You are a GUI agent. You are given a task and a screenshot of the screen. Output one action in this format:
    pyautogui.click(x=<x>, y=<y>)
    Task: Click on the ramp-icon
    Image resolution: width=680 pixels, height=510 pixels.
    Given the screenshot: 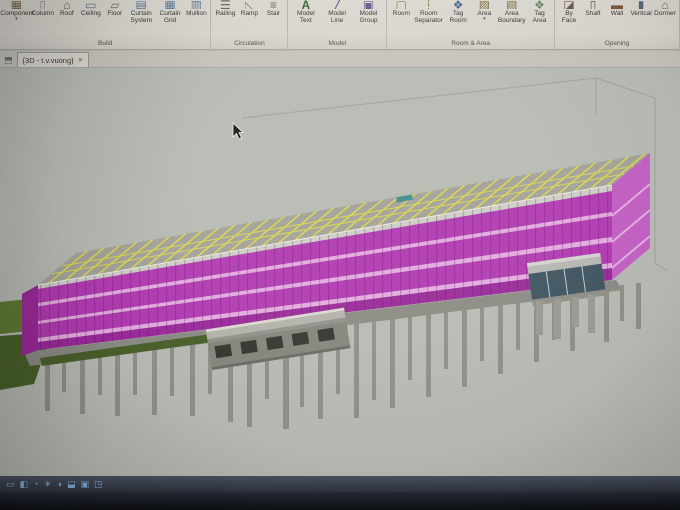 What is the action you would take?
    pyautogui.click(x=249, y=4)
    